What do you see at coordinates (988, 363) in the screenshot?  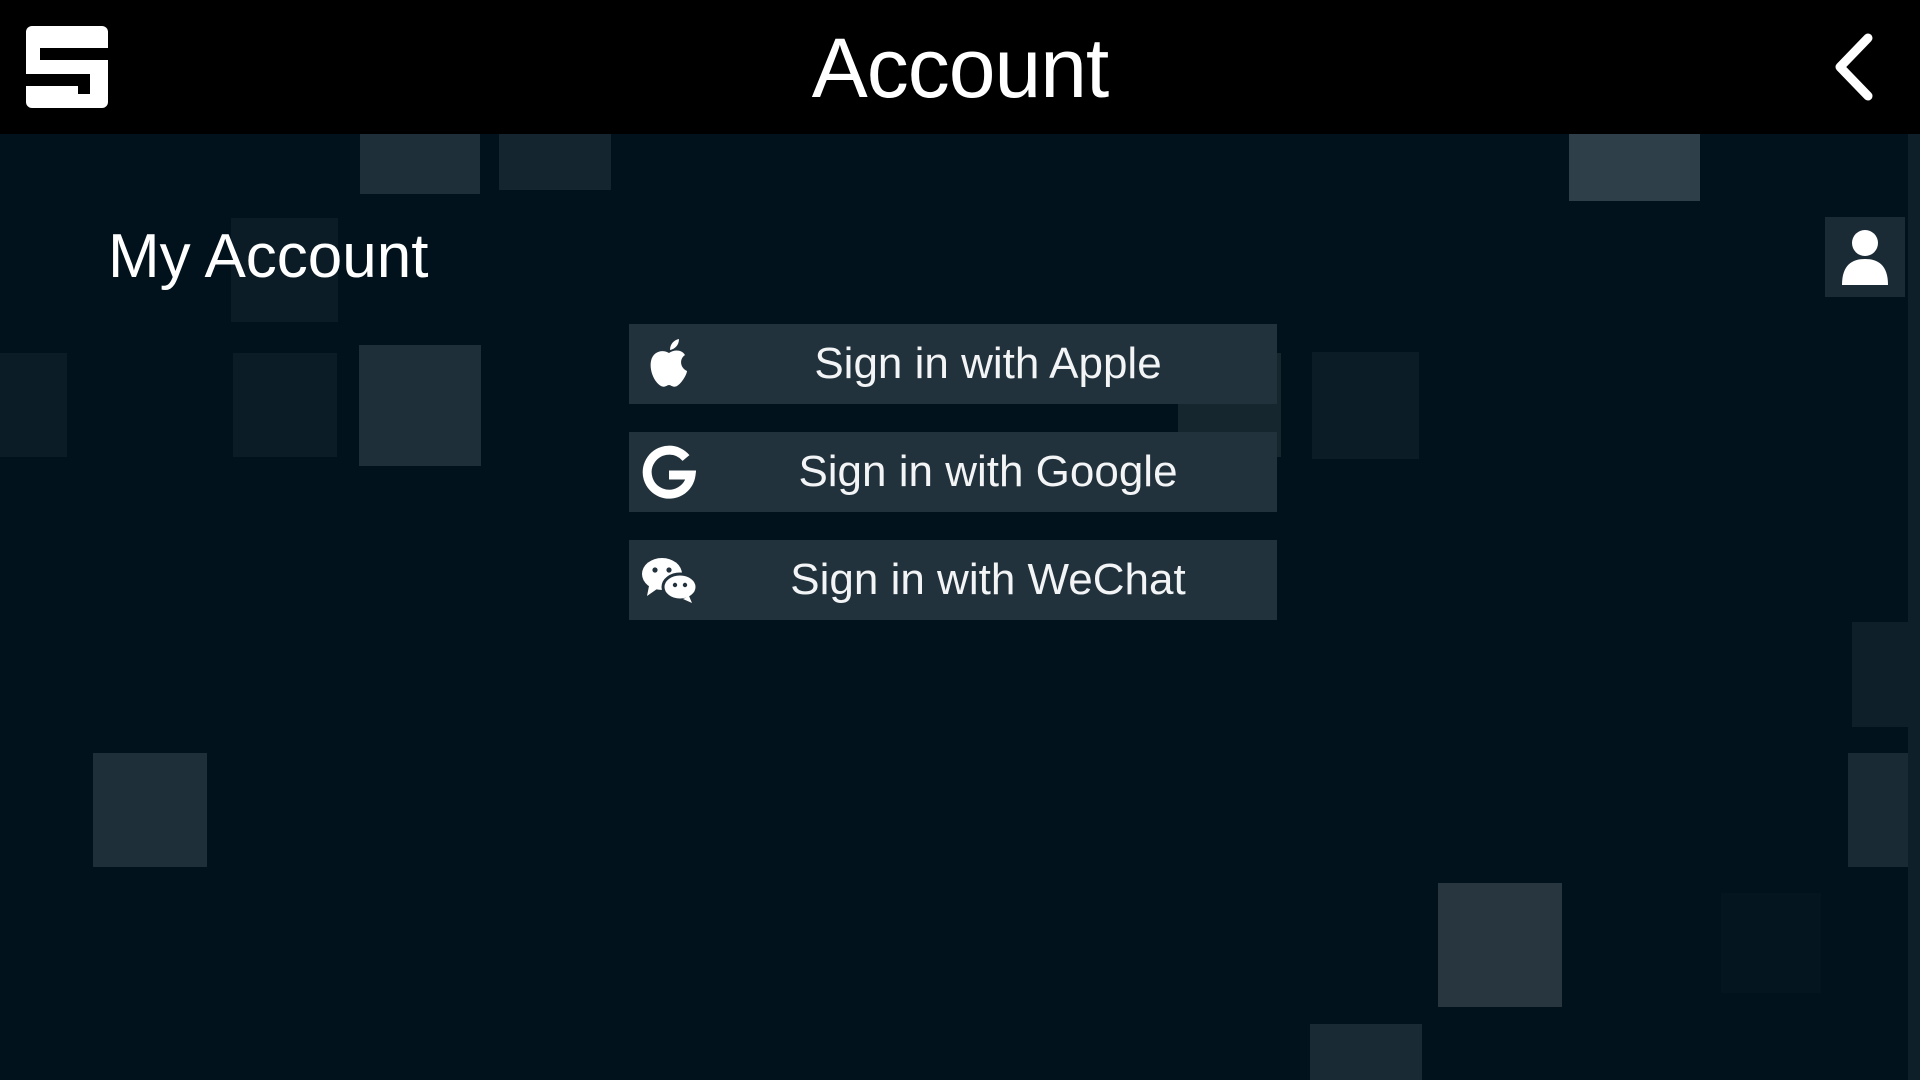 I see `sign-in-apple-label: Sign in with Apple` at bounding box center [988, 363].